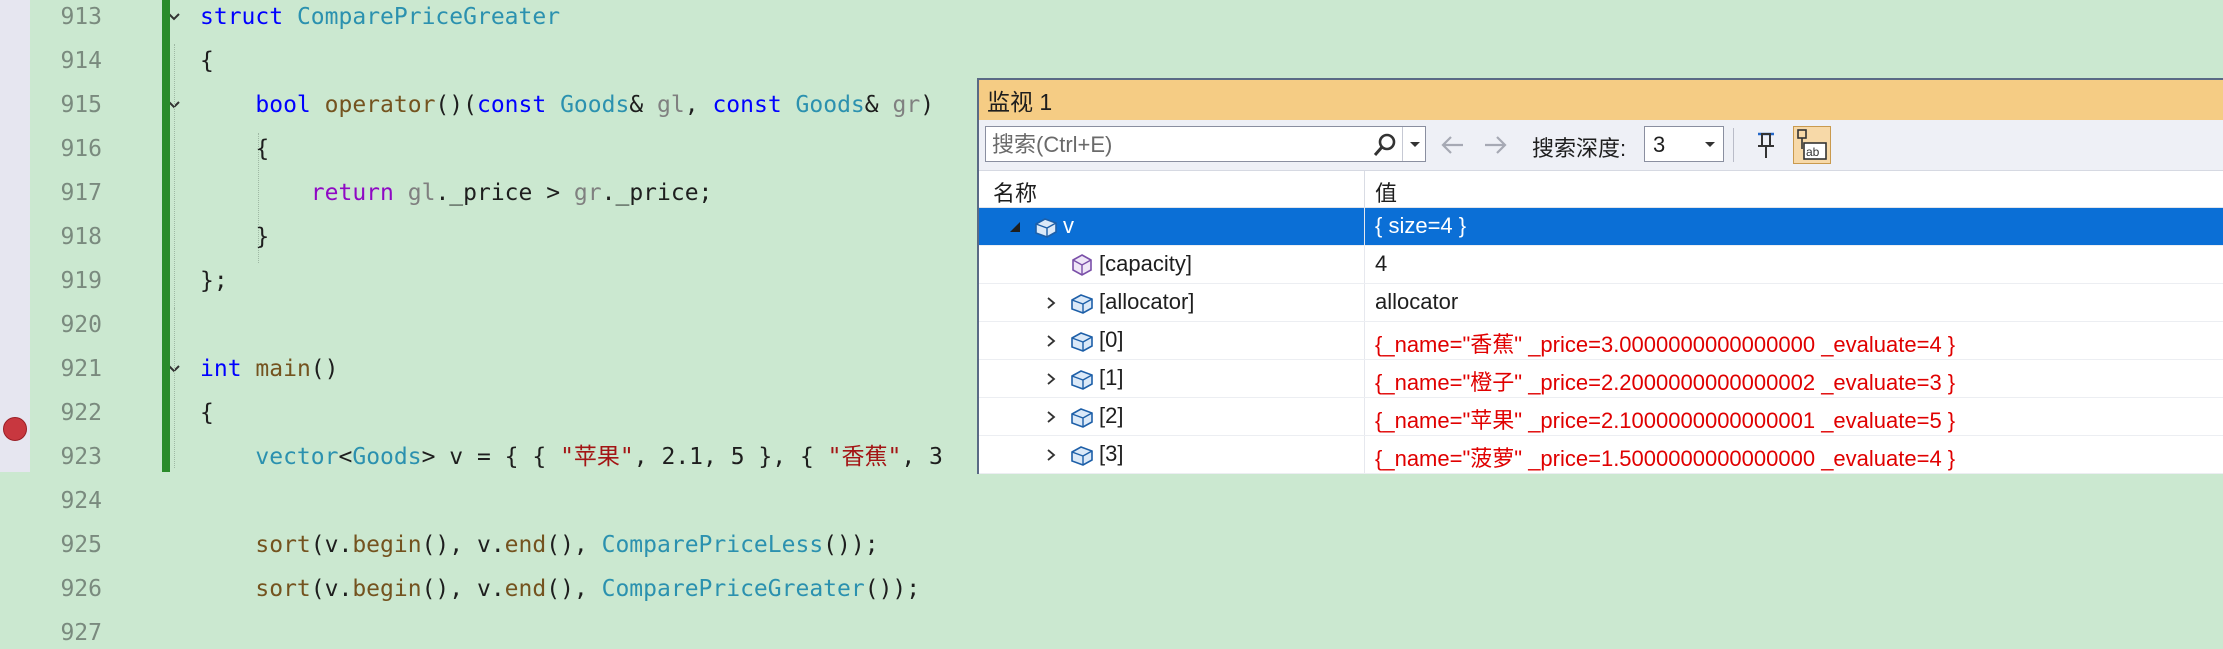  I want to click on search-options-dropdown, so click(1414, 144).